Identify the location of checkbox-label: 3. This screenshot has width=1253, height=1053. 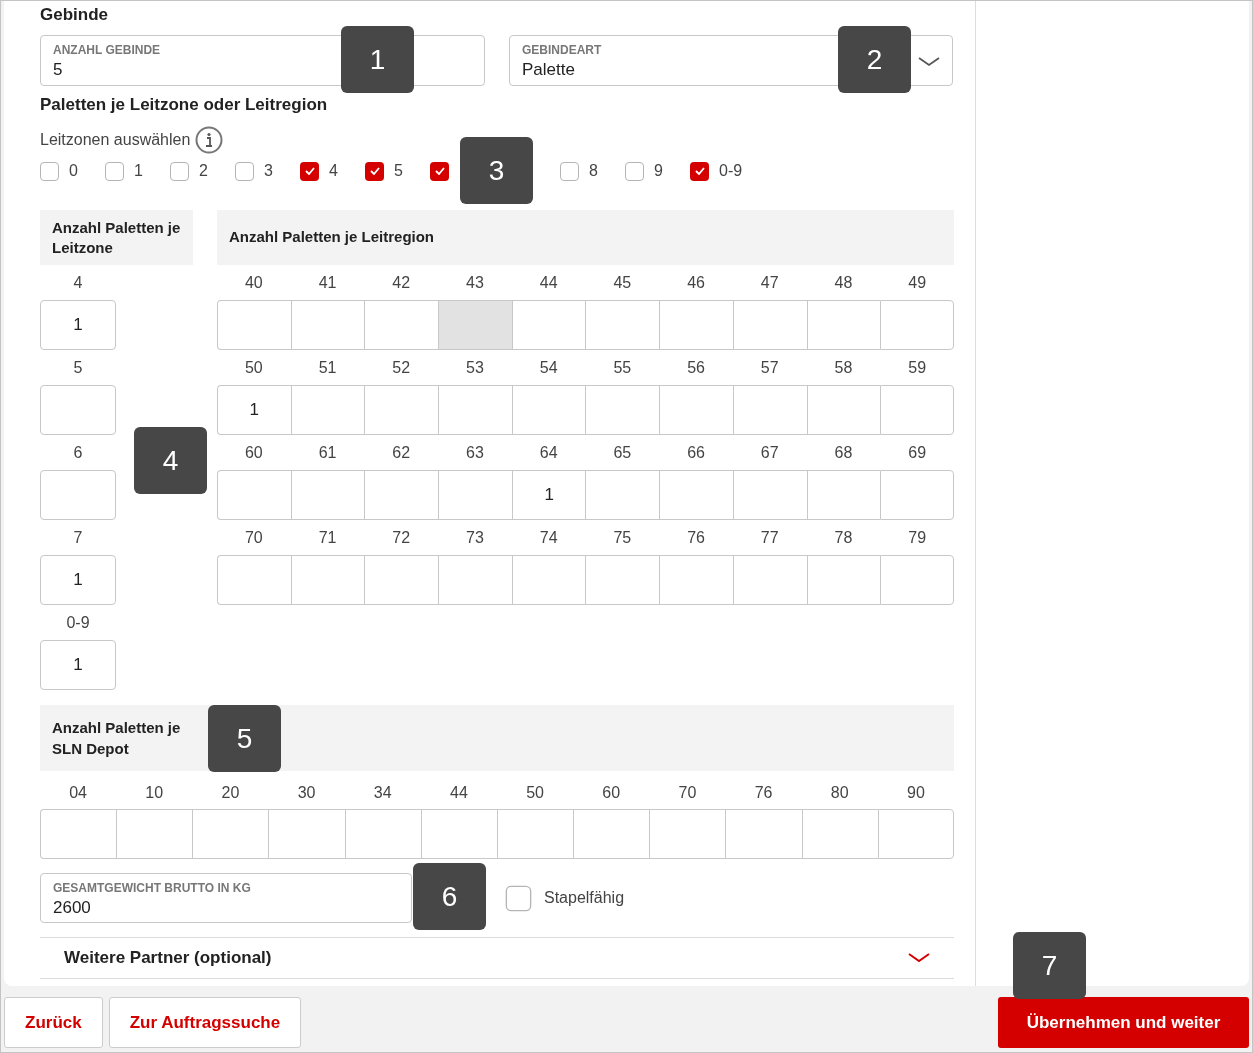
(268, 171).